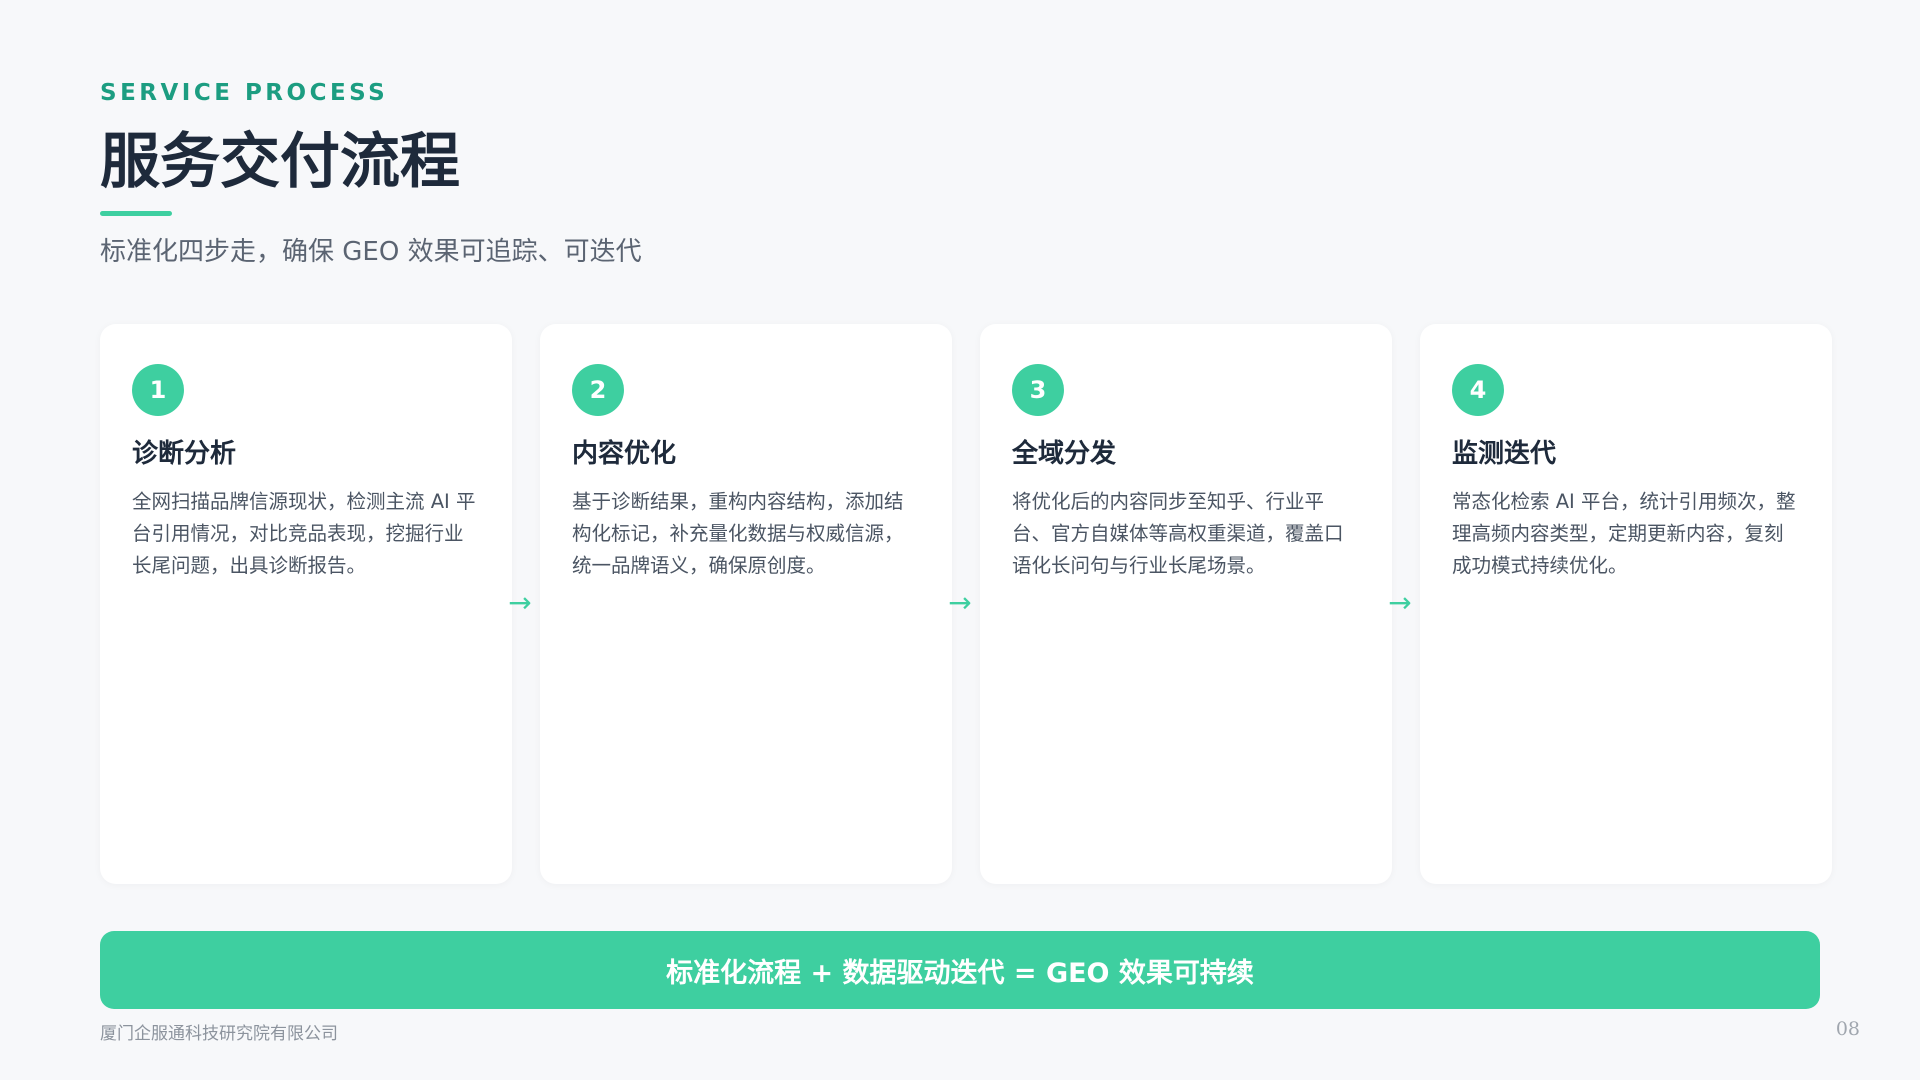 The width and height of the screenshot is (1920, 1080). What do you see at coordinates (598, 390) in the screenshot?
I see `step-number-badge: 2` at bounding box center [598, 390].